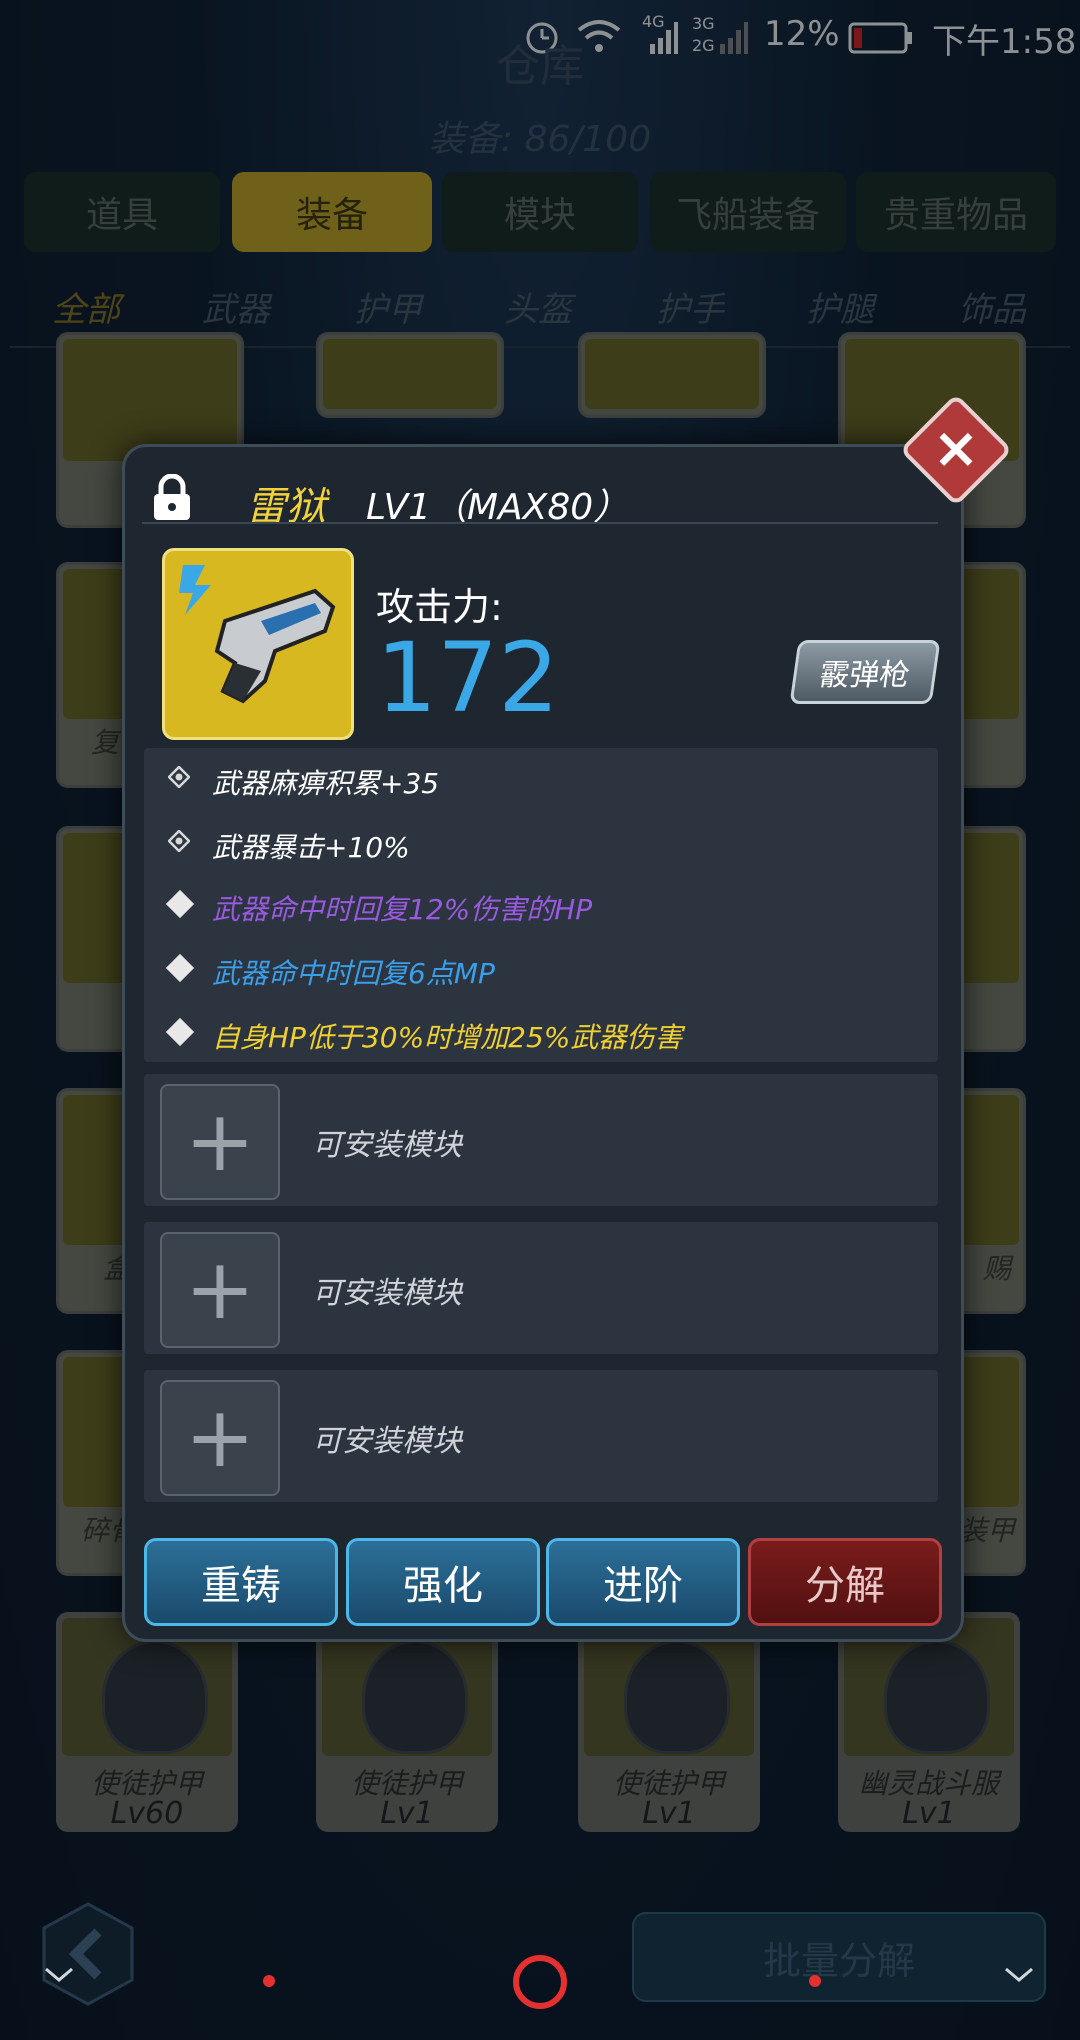  Describe the element at coordinates (311, 847) in the screenshot. I see `stat-line: 武器暴击+10%` at that location.